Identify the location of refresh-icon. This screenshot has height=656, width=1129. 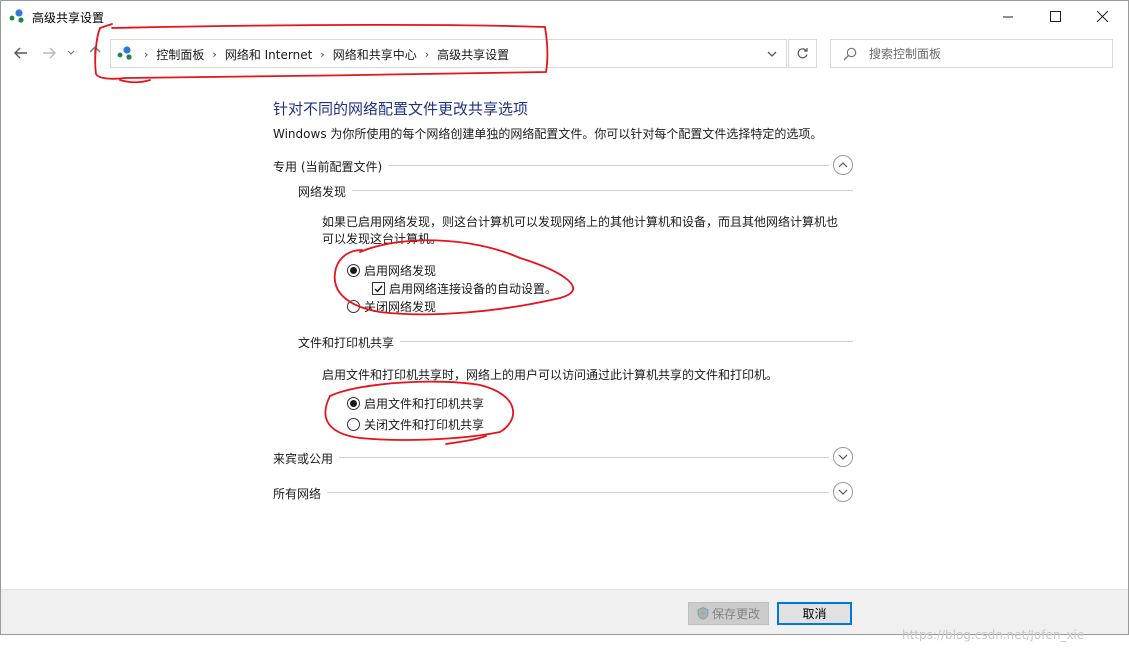
(802, 53).